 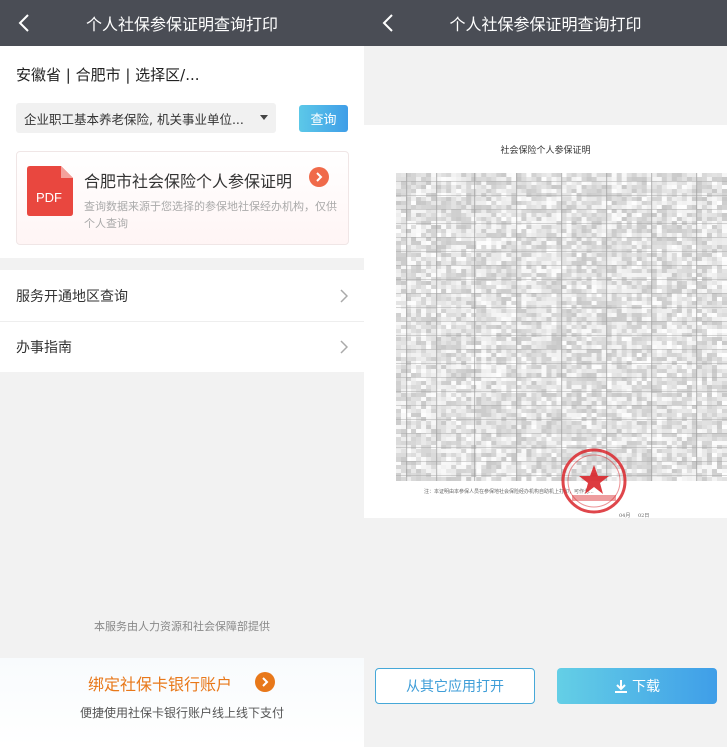 I want to click on menu-list: 服务开通地区查询 办事指南, so click(x=182, y=321).